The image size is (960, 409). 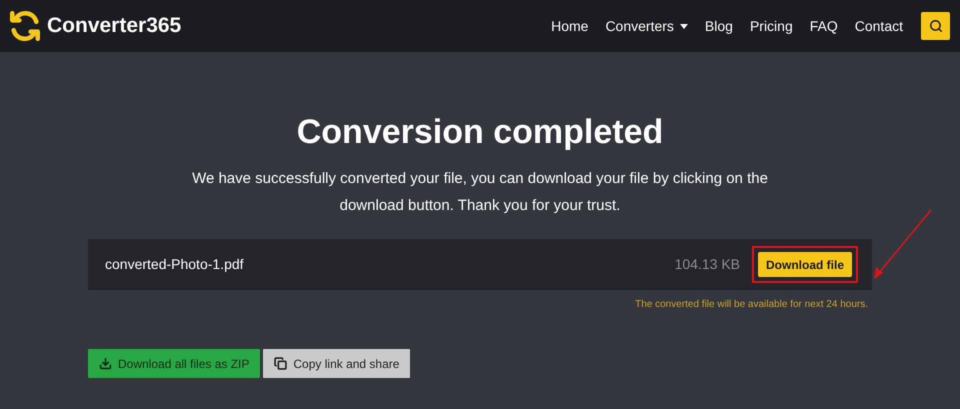 I want to click on nav-link: Home, so click(x=569, y=26).